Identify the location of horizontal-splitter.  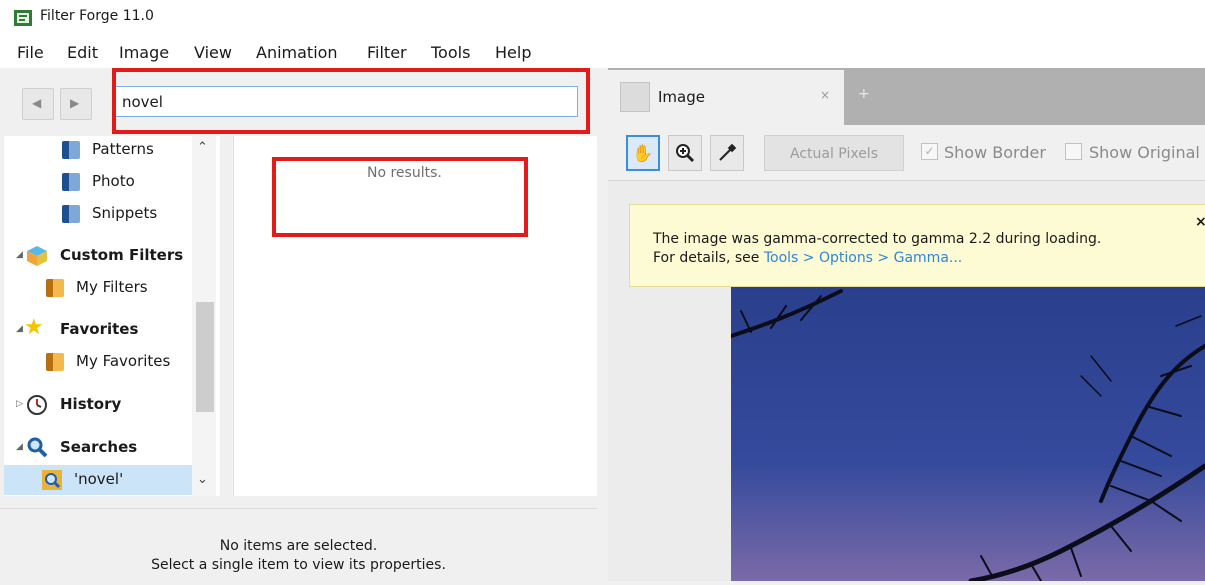
(298, 502).